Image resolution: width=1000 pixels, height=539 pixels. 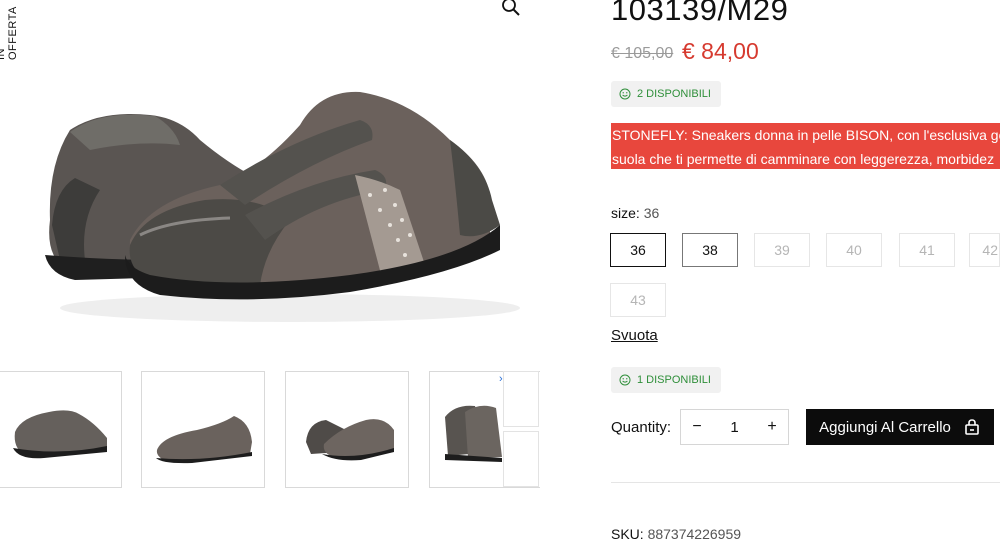 What do you see at coordinates (521, 399) in the screenshot?
I see `thumbnail-nav-up` at bounding box center [521, 399].